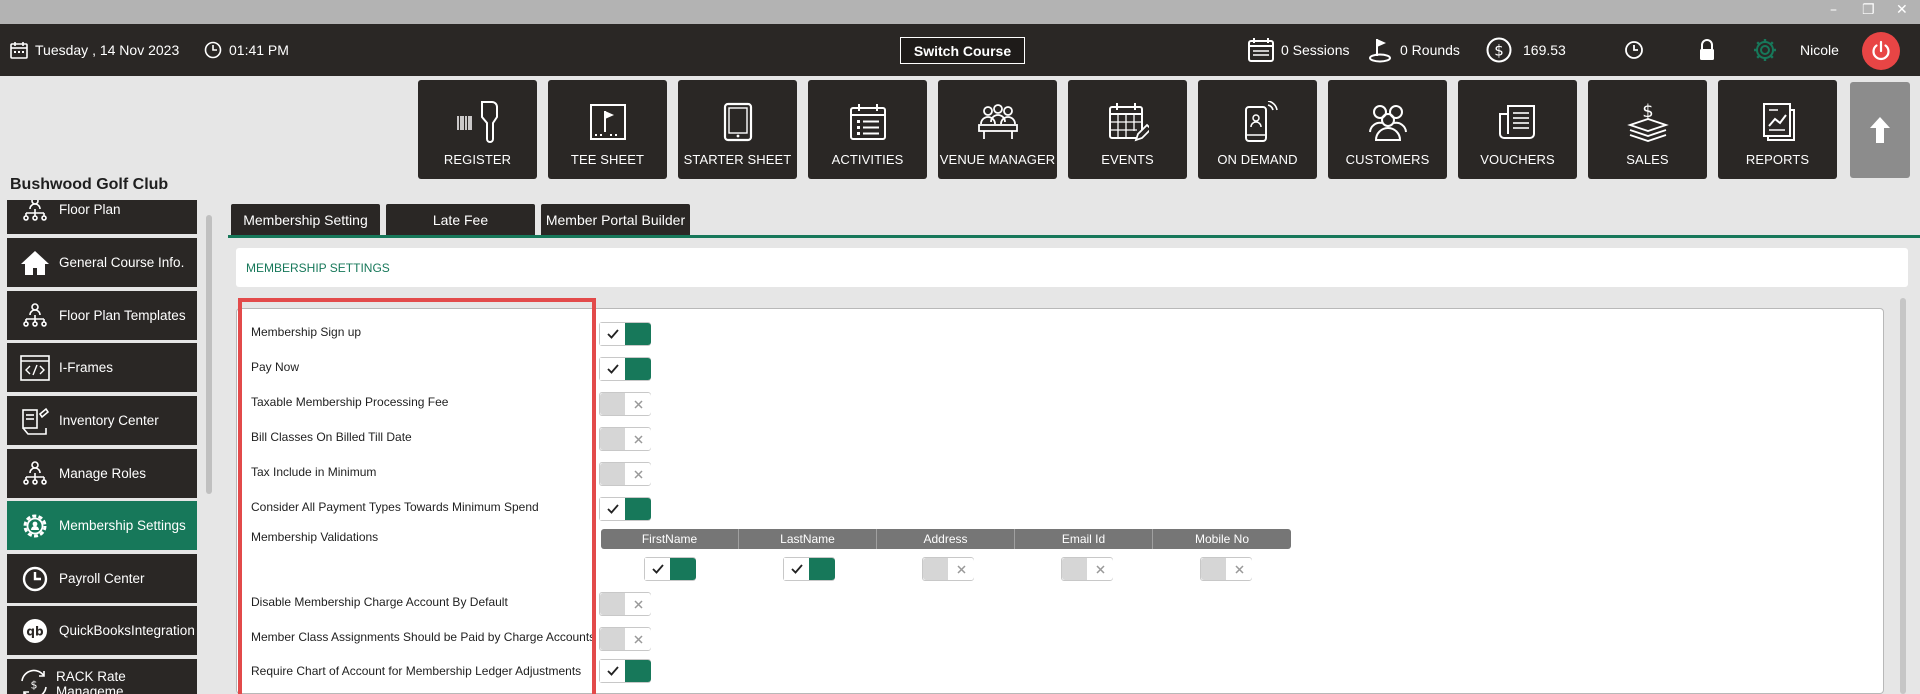 This screenshot has width=1920, height=694. What do you see at coordinates (948, 569) in the screenshot?
I see `toggle-validate-address` at bounding box center [948, 569].